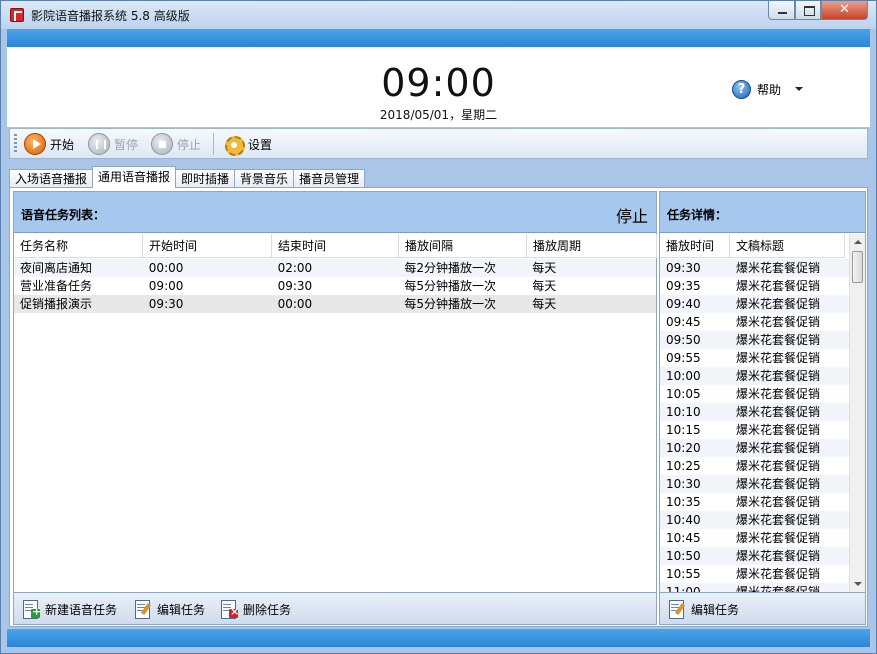  I want to click on end-time-cell: 00:00, so click(295, 304).